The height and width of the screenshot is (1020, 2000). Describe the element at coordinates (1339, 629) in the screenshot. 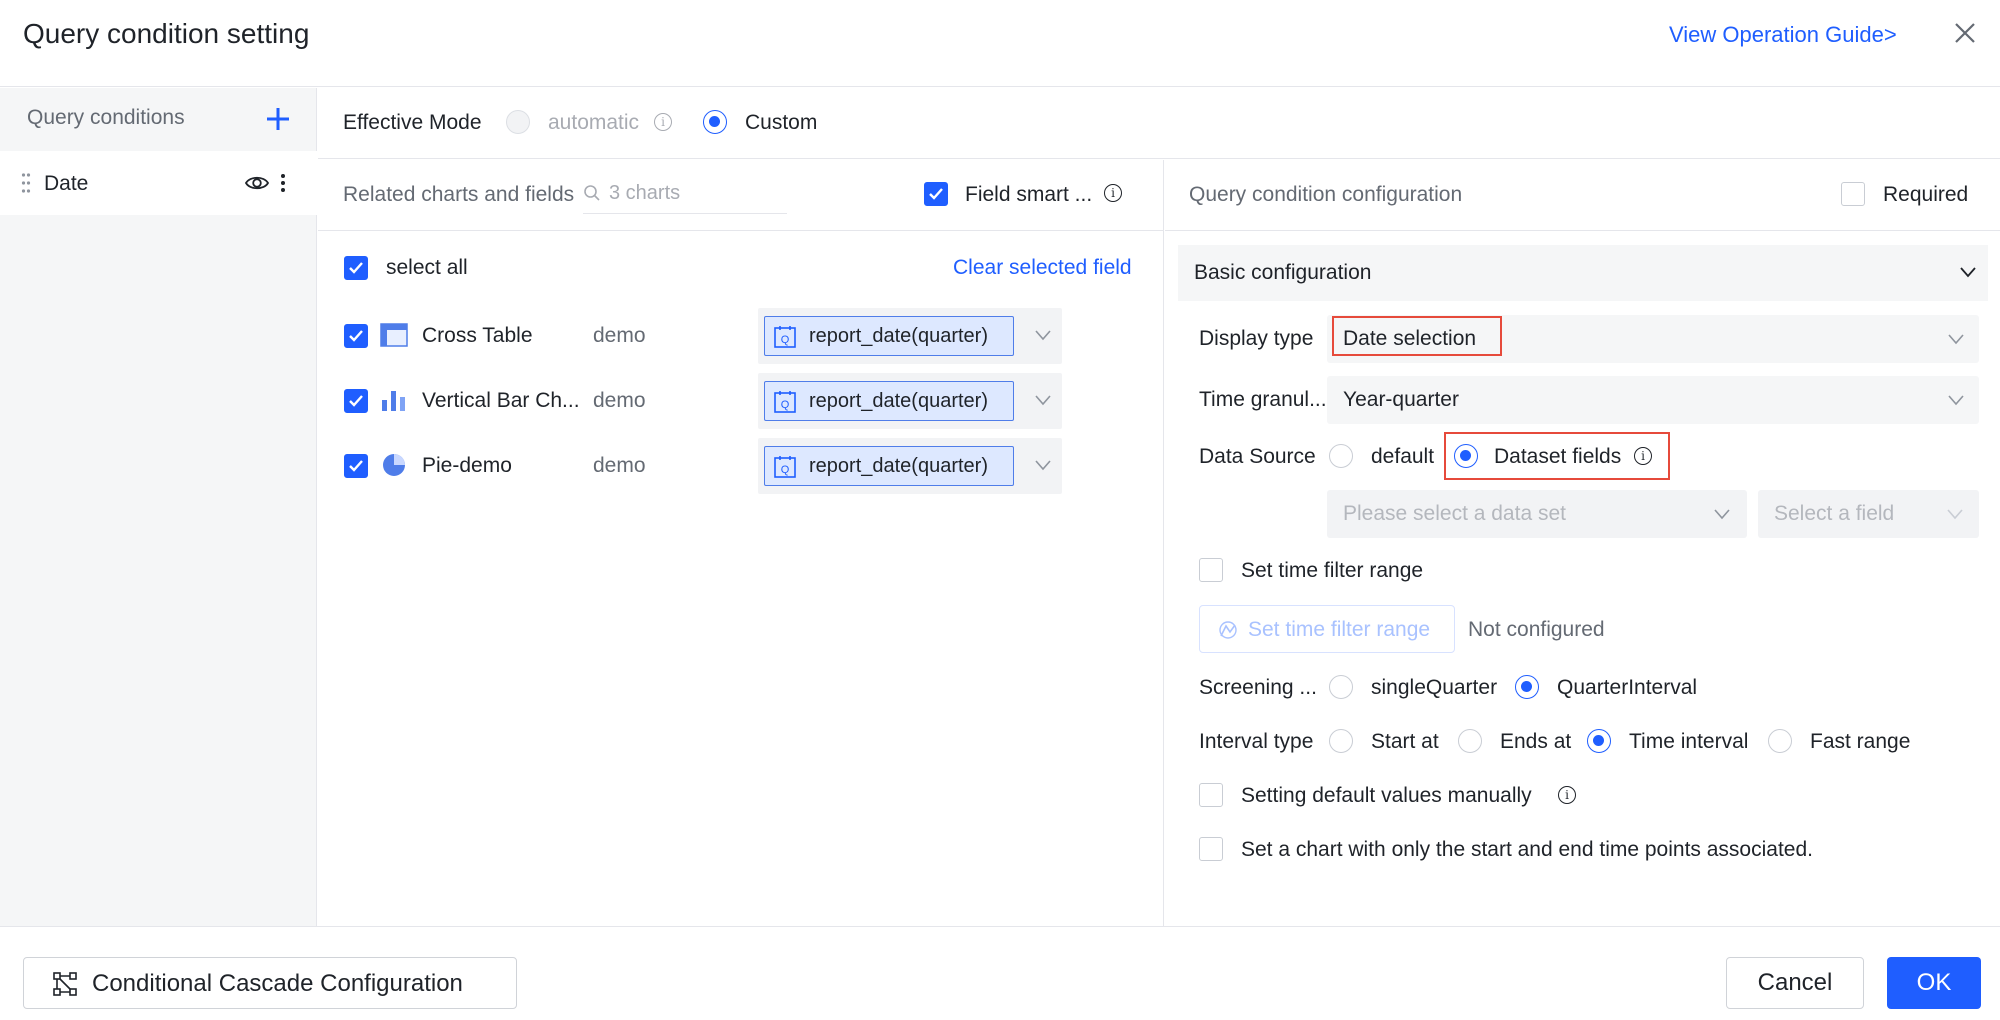

I see `set-time-filter-range-label: Set time filter range` at that location.